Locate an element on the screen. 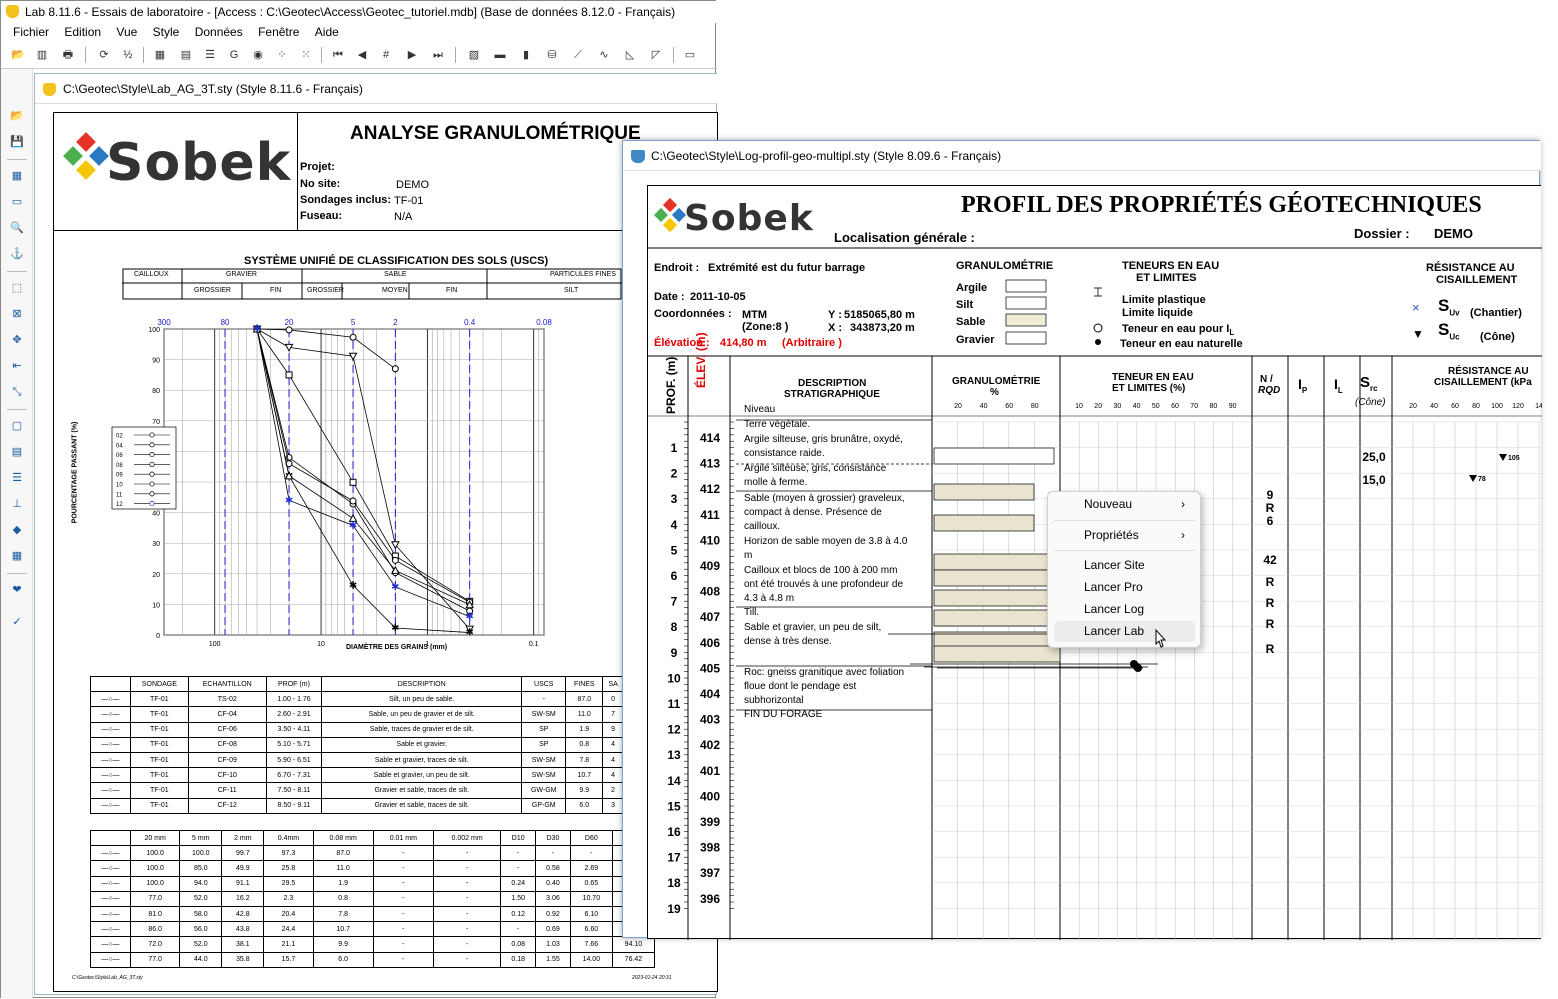  elev-label: 413 is located at coordinates (710, 464).